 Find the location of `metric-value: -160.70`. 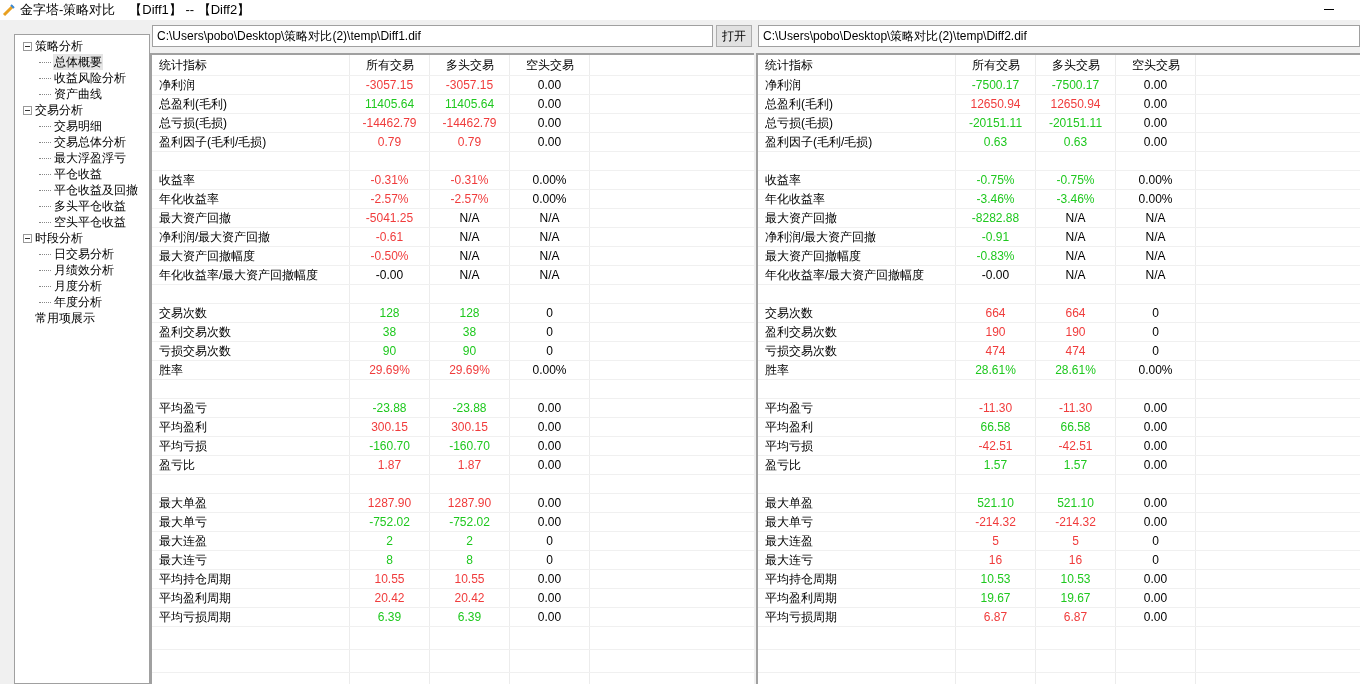

metric-value: -160.70 is located at coordinates (389, 446).